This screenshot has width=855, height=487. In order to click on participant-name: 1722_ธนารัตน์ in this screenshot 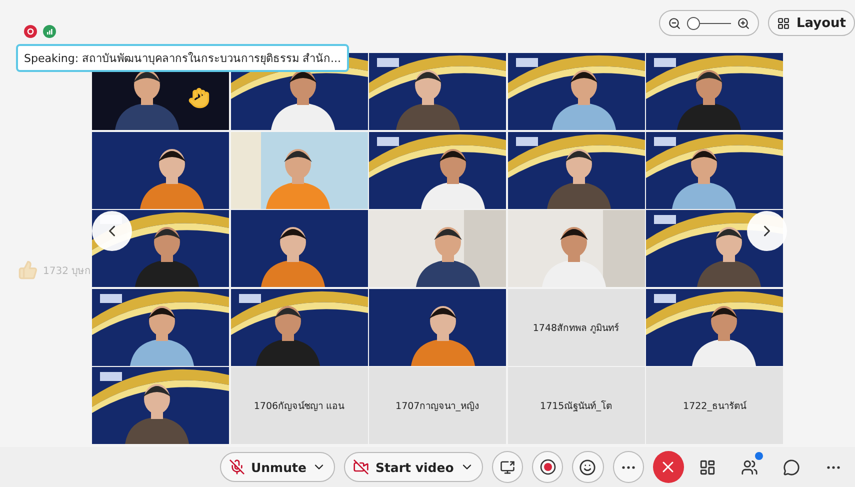, I will do `click(714, 406)`.